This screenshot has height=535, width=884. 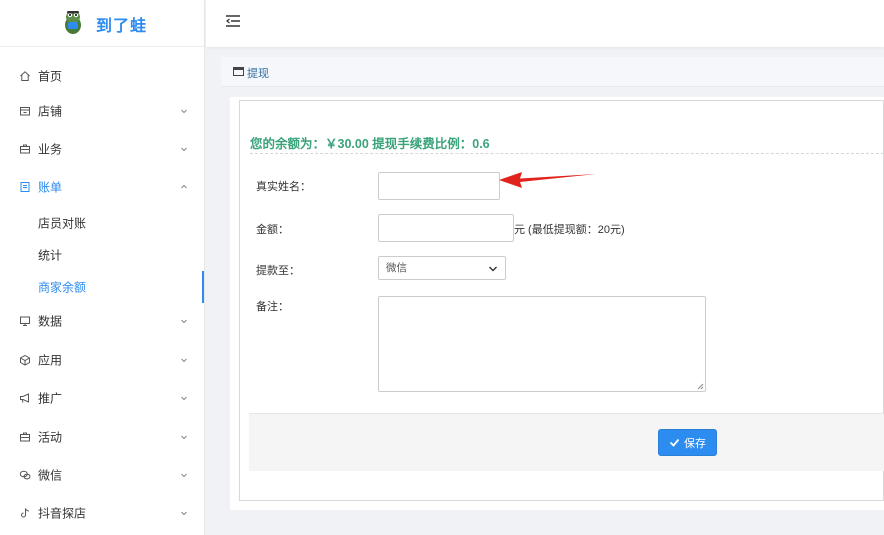 What do you see at coordinates (439, 186) in the screenshot?
I see `real-name-input` at bounding box center [439, 186].